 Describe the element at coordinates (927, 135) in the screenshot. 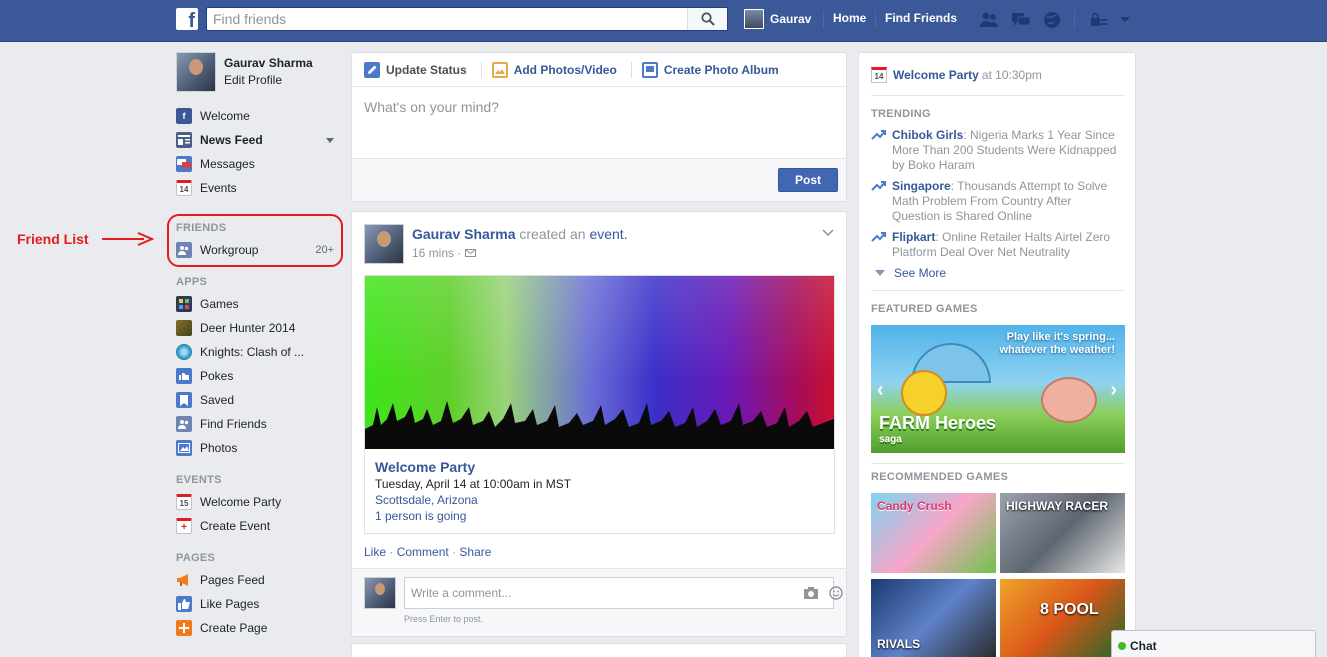

I see `trending-topic: Chibok Girls` at that location.